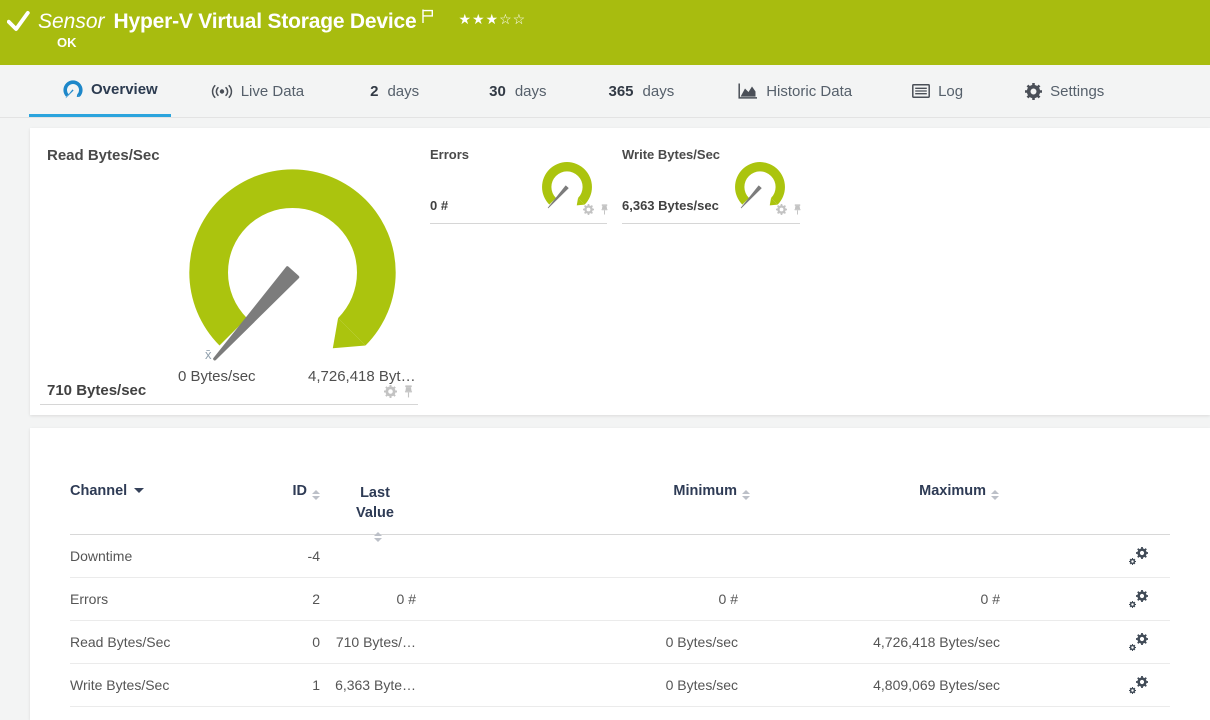 This screenshot has width=1210, height=720. What do you see at coordinates (705, 491) in the screenshot?
I see `column-header-label: Minimum` at bounding box center [705, 491].